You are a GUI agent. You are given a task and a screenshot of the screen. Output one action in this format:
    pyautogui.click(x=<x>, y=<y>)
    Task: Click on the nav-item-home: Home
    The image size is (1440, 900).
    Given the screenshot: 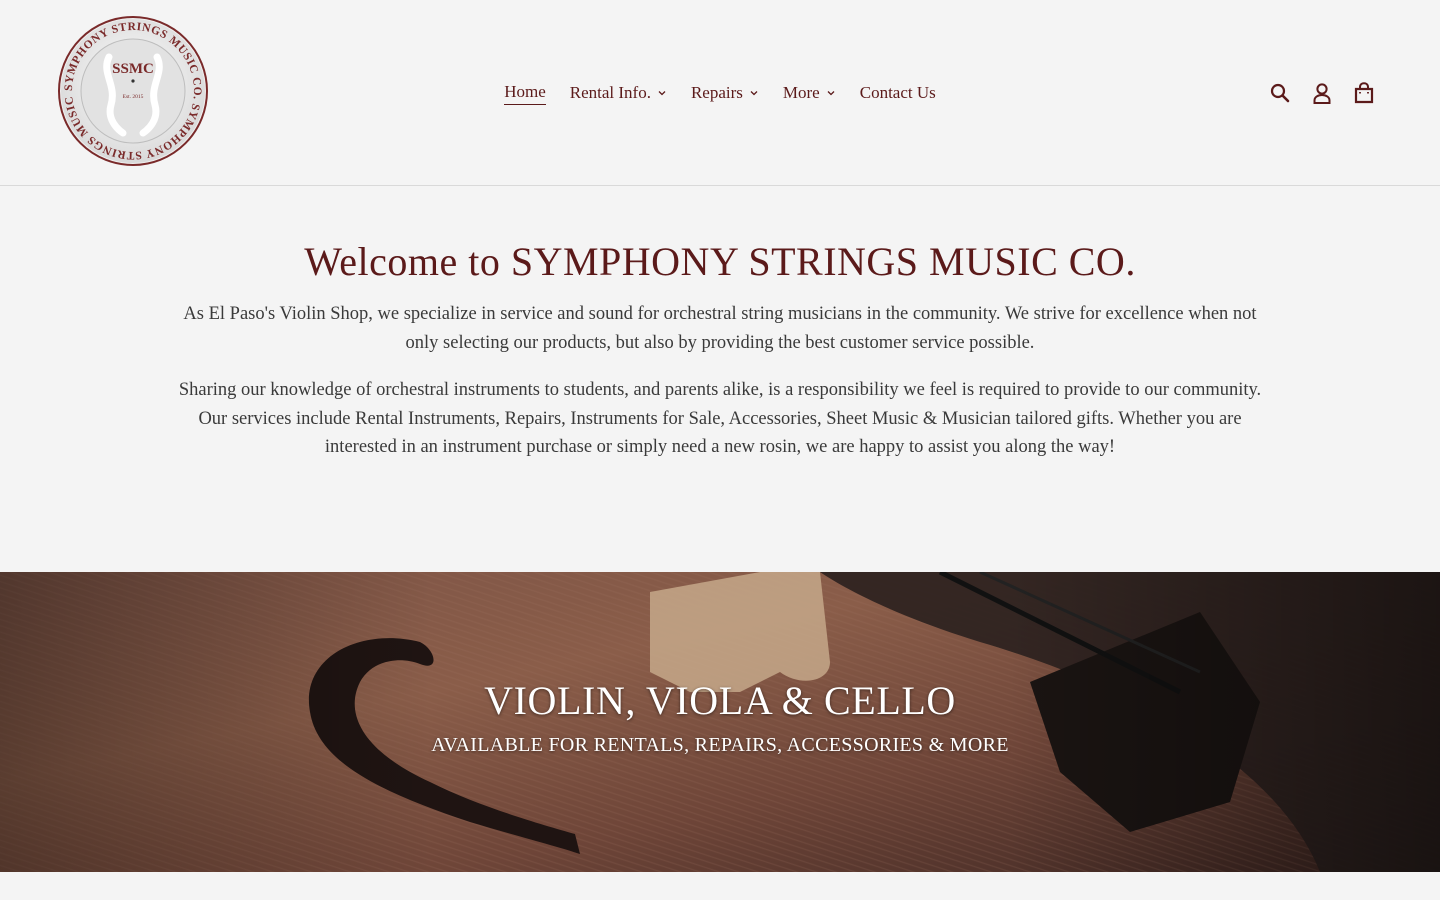 What is the action you would take?
    pyautogui.click(x=525, y=92)
    